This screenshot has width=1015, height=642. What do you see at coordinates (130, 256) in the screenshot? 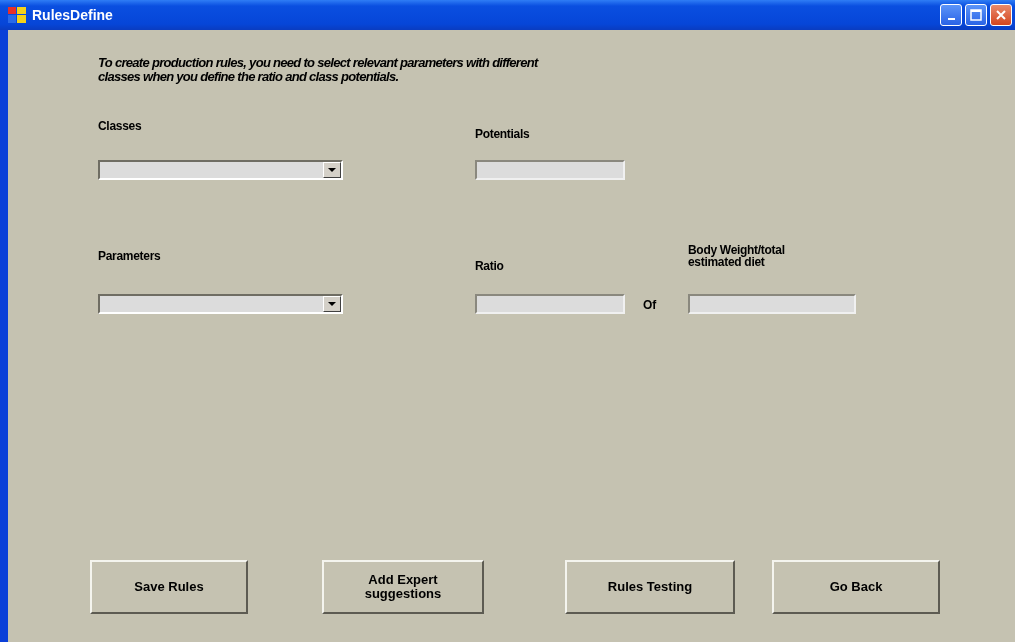
I see `field-label: Parameters` at bounding box center [130, 256].